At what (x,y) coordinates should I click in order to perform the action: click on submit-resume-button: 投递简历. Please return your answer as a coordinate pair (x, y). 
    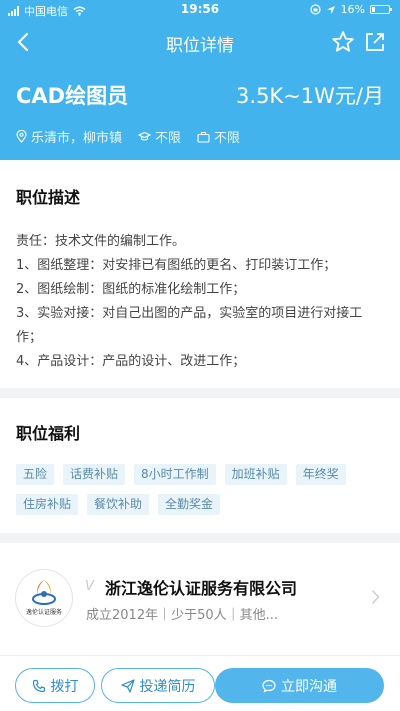
    Looking at the image, I should click on (158, 685).